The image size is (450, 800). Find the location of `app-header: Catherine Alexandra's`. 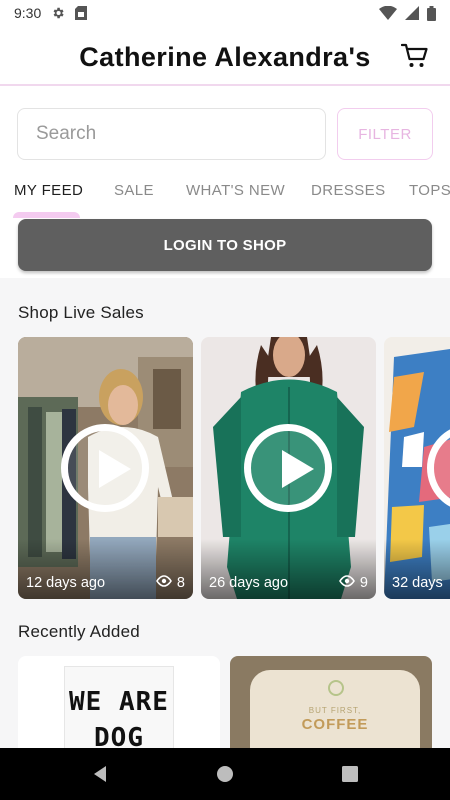

app-header: Catherine Alexandra's is located at coordinates (225, 58).